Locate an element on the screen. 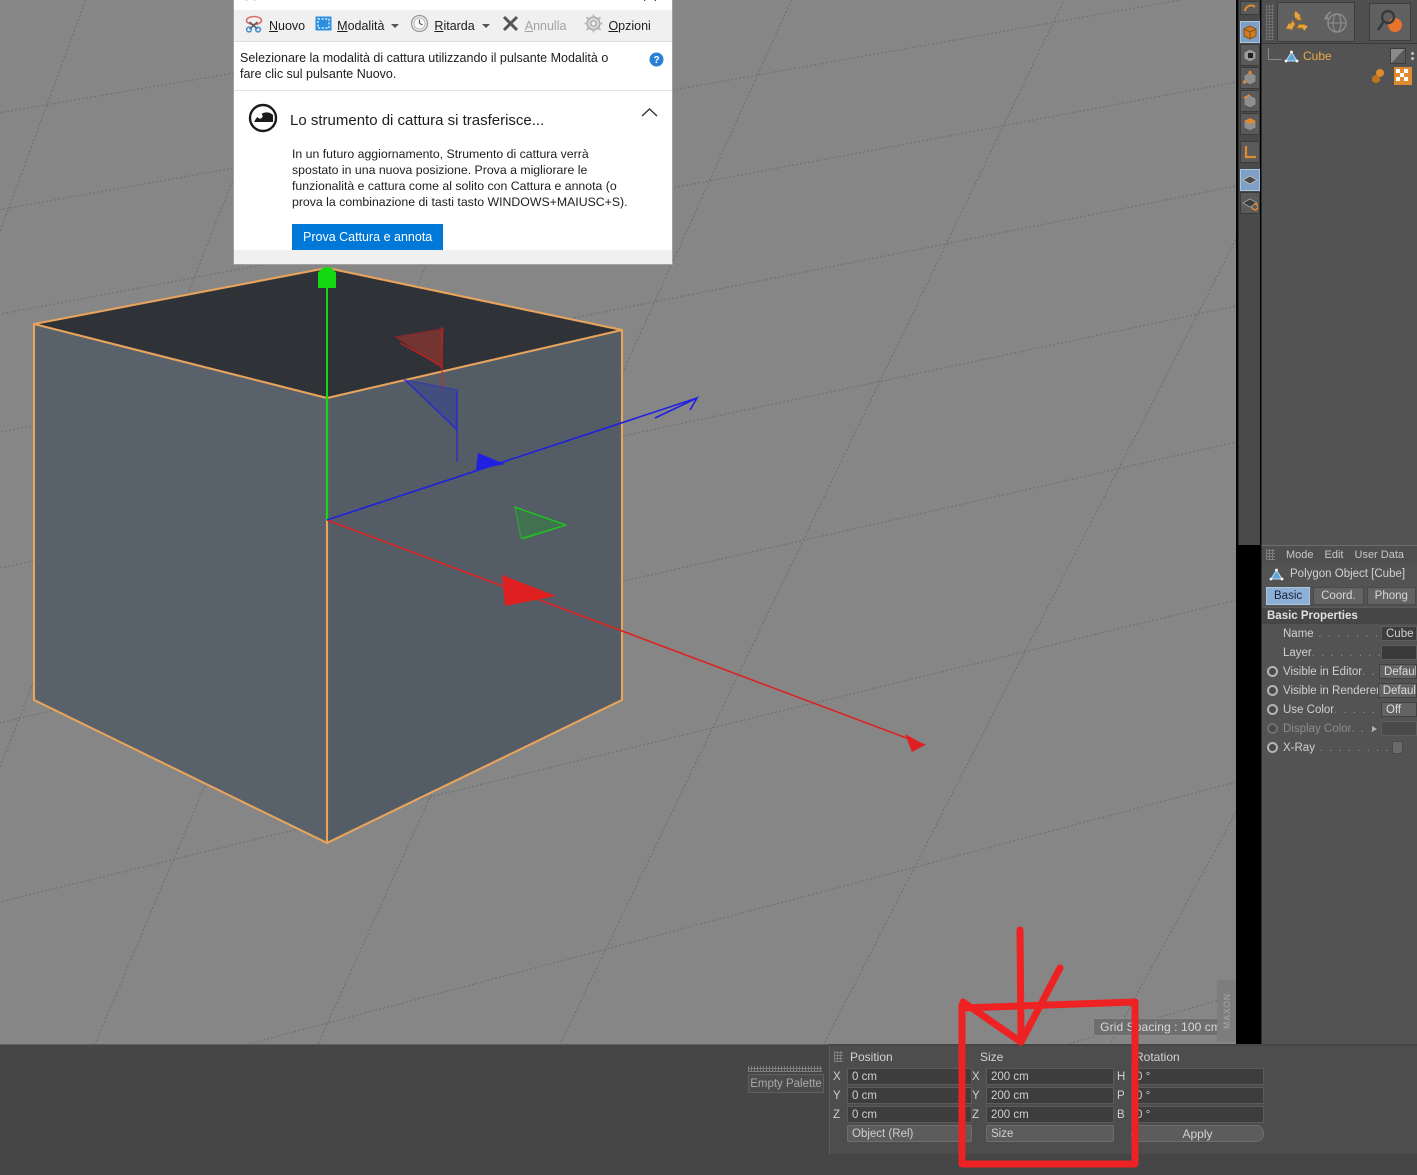 The height and width of the screenshot is (1175, 1417). position-z-input: 0 cm is located at coordinates (909, 1114).